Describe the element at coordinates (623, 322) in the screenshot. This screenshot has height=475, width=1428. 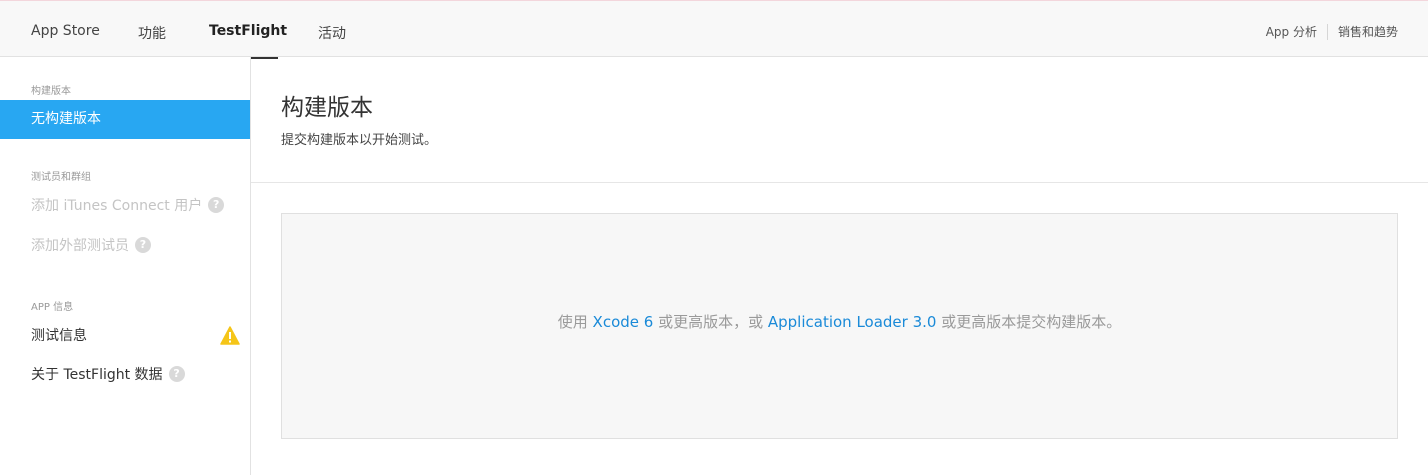
I see `xcode-link: Xcode 6` at that location.